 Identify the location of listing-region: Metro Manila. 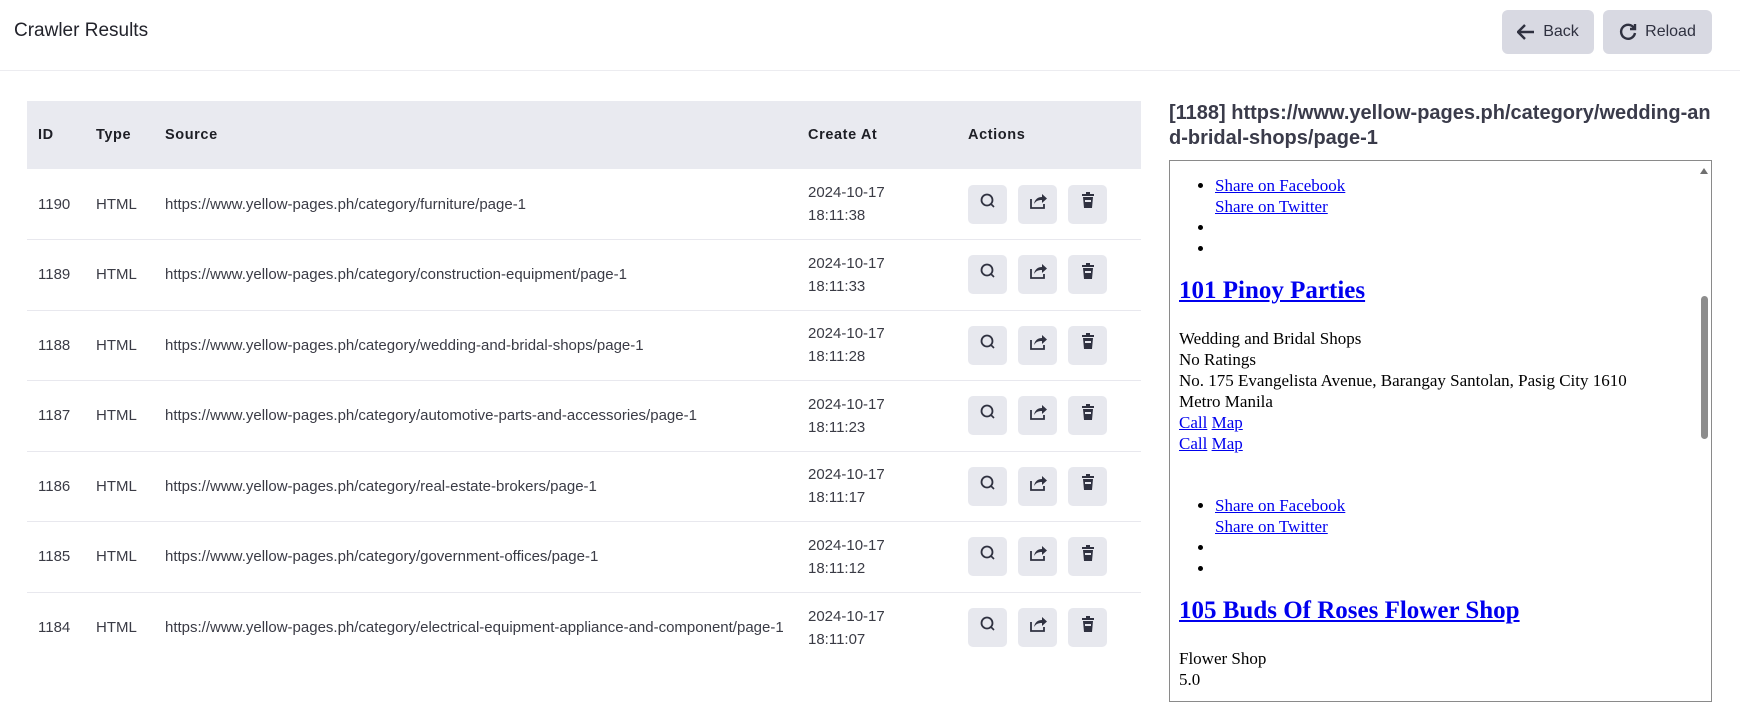
(1226, 401).